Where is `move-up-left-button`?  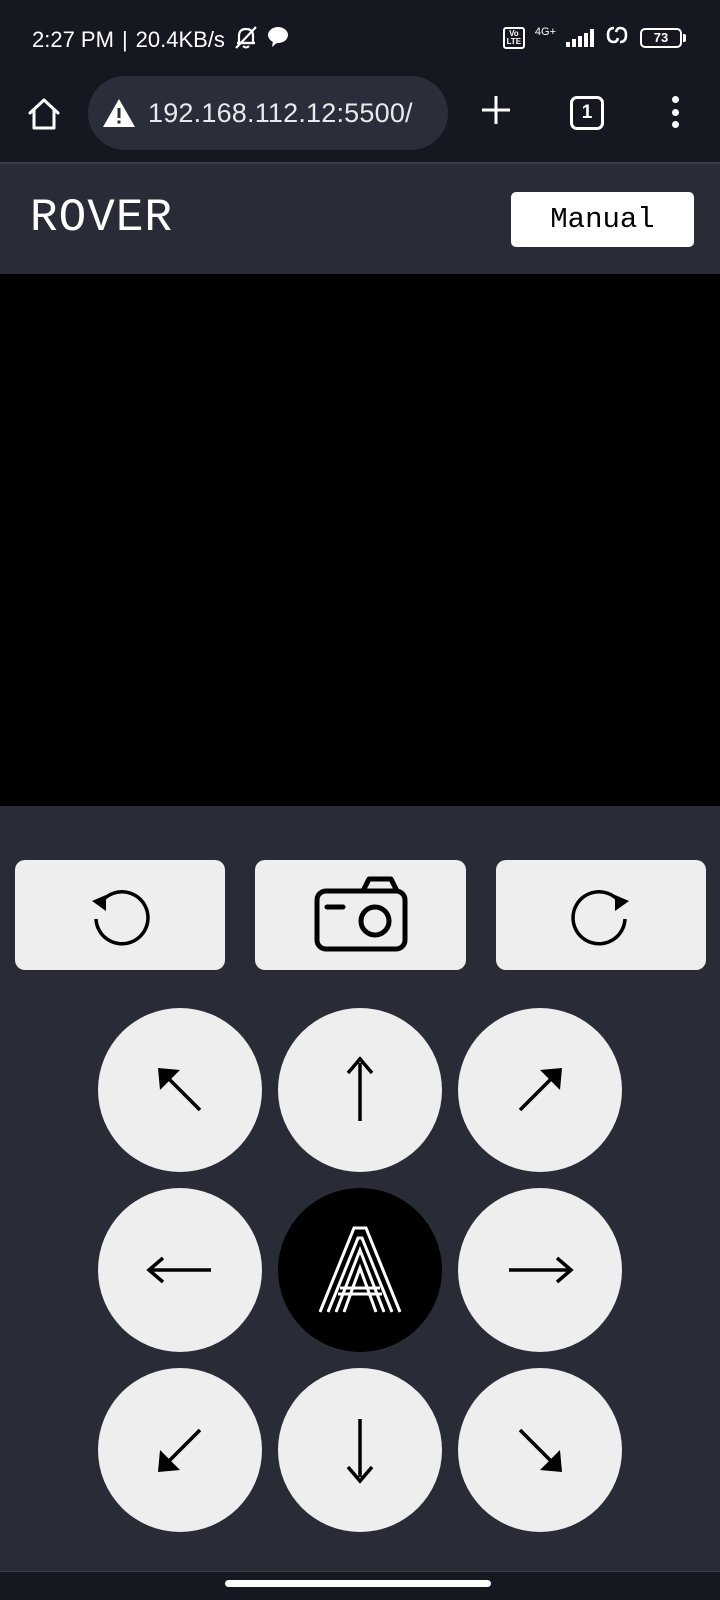 move-up-left-button is located at coordinates (180, 1090).